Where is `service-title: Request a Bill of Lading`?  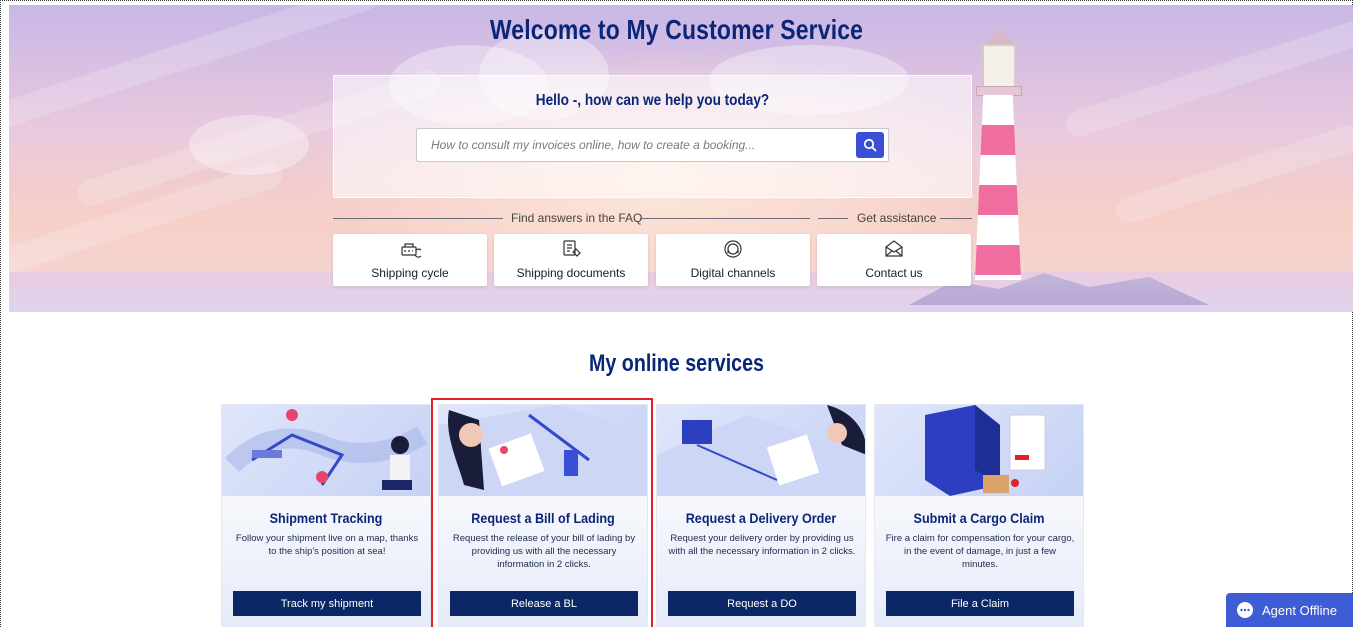 service-title: Request a Bill of Lading is located at coordinates (543, 518).